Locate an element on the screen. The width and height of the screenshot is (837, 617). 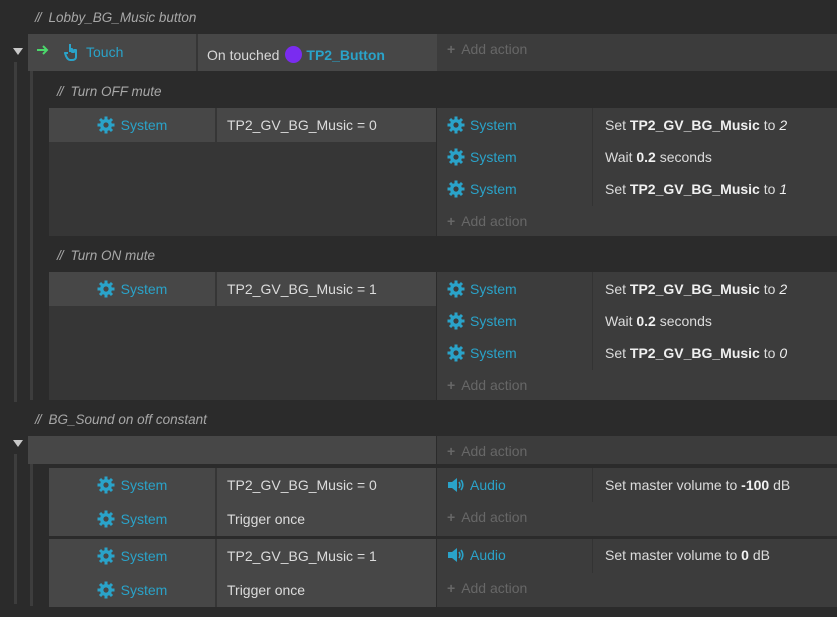
condition-row: System TP2_GV_BG_Music = 1 is located at coordinates (242, 289).